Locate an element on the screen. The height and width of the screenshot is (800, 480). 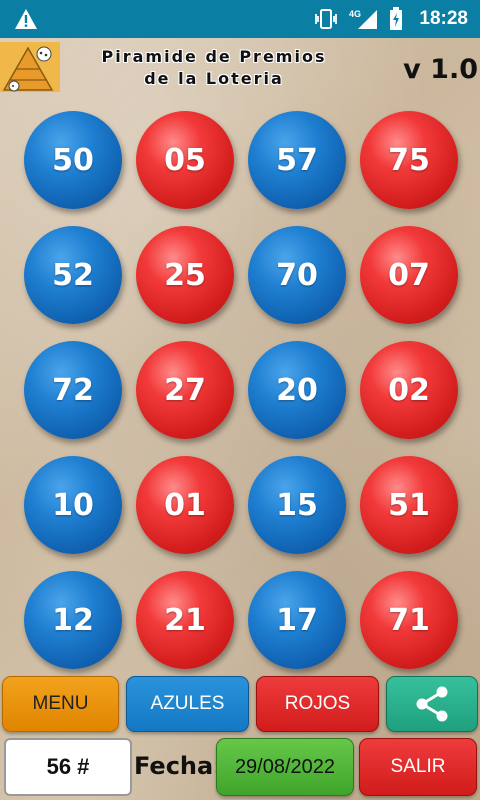
red-ball: 71 is located at coordinates (409, 620).